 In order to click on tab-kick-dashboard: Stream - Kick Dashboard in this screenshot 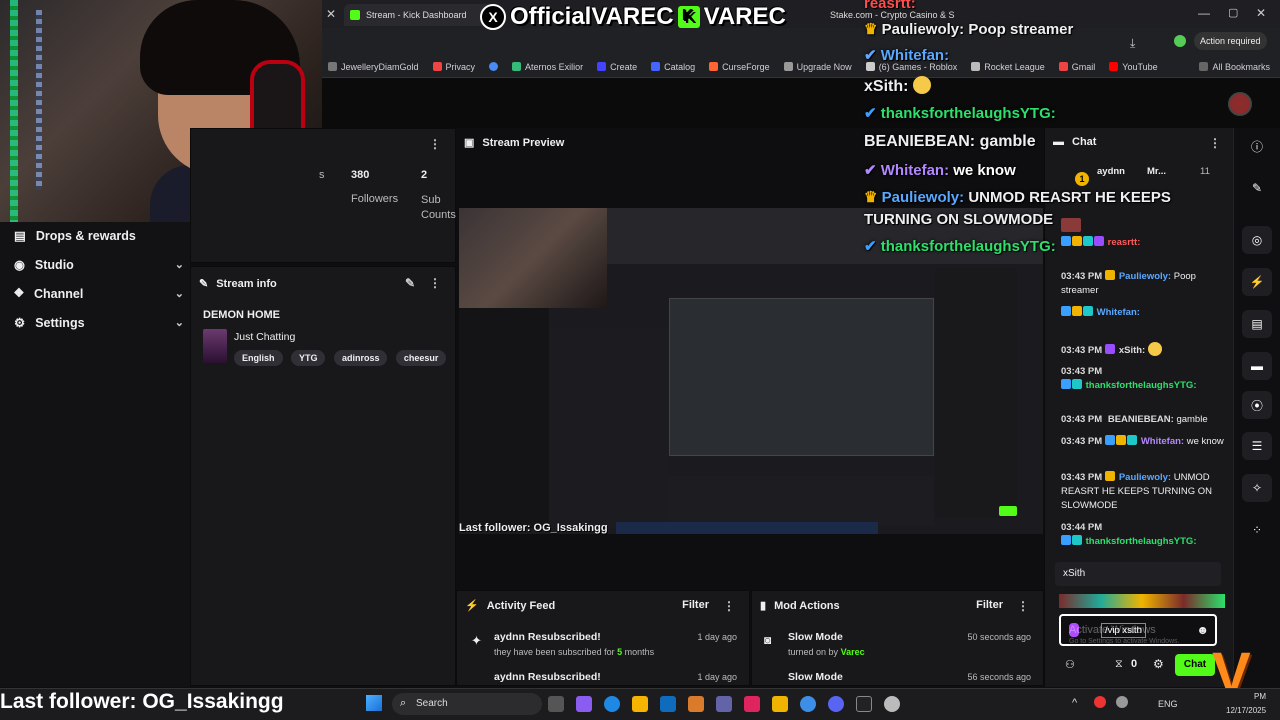, I will do `click(419, 15)`.